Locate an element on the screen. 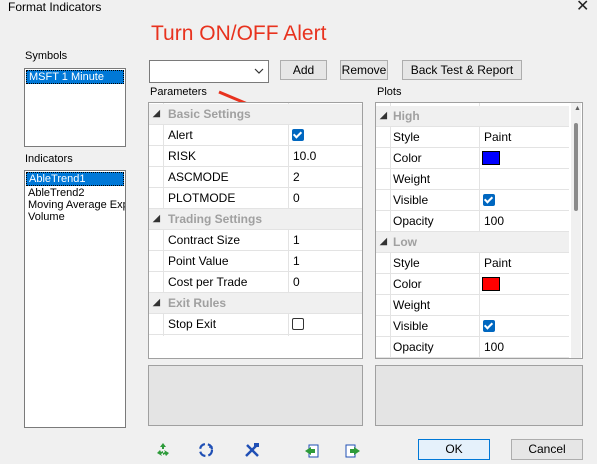 The height and width of the screenshot is (464, 597). indicator-item: Volume is located at coordinates (75, 217).